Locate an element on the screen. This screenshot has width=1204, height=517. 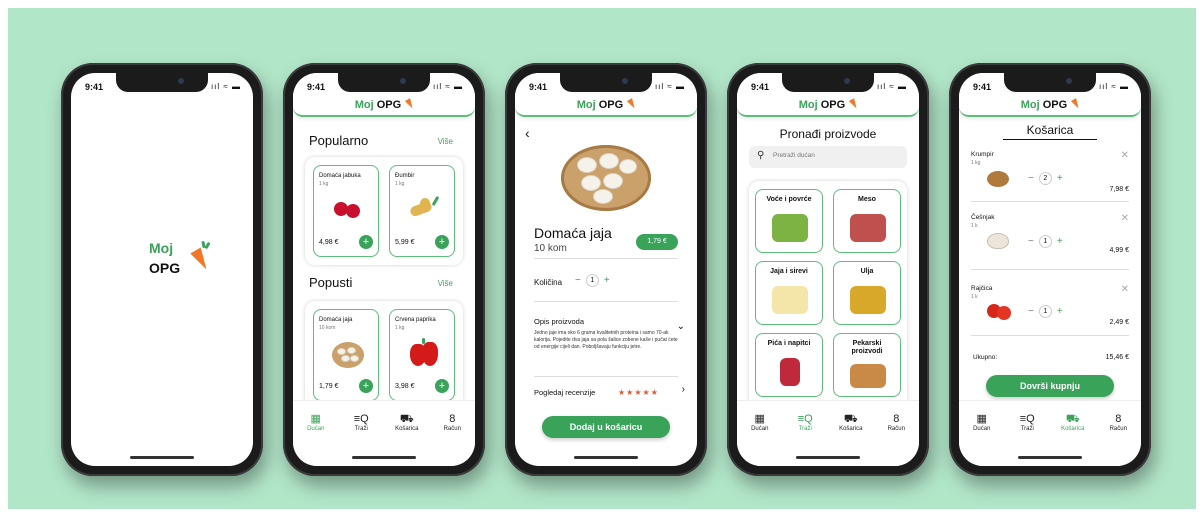
category-oils: Ulja is located at coordinates (867, 293).